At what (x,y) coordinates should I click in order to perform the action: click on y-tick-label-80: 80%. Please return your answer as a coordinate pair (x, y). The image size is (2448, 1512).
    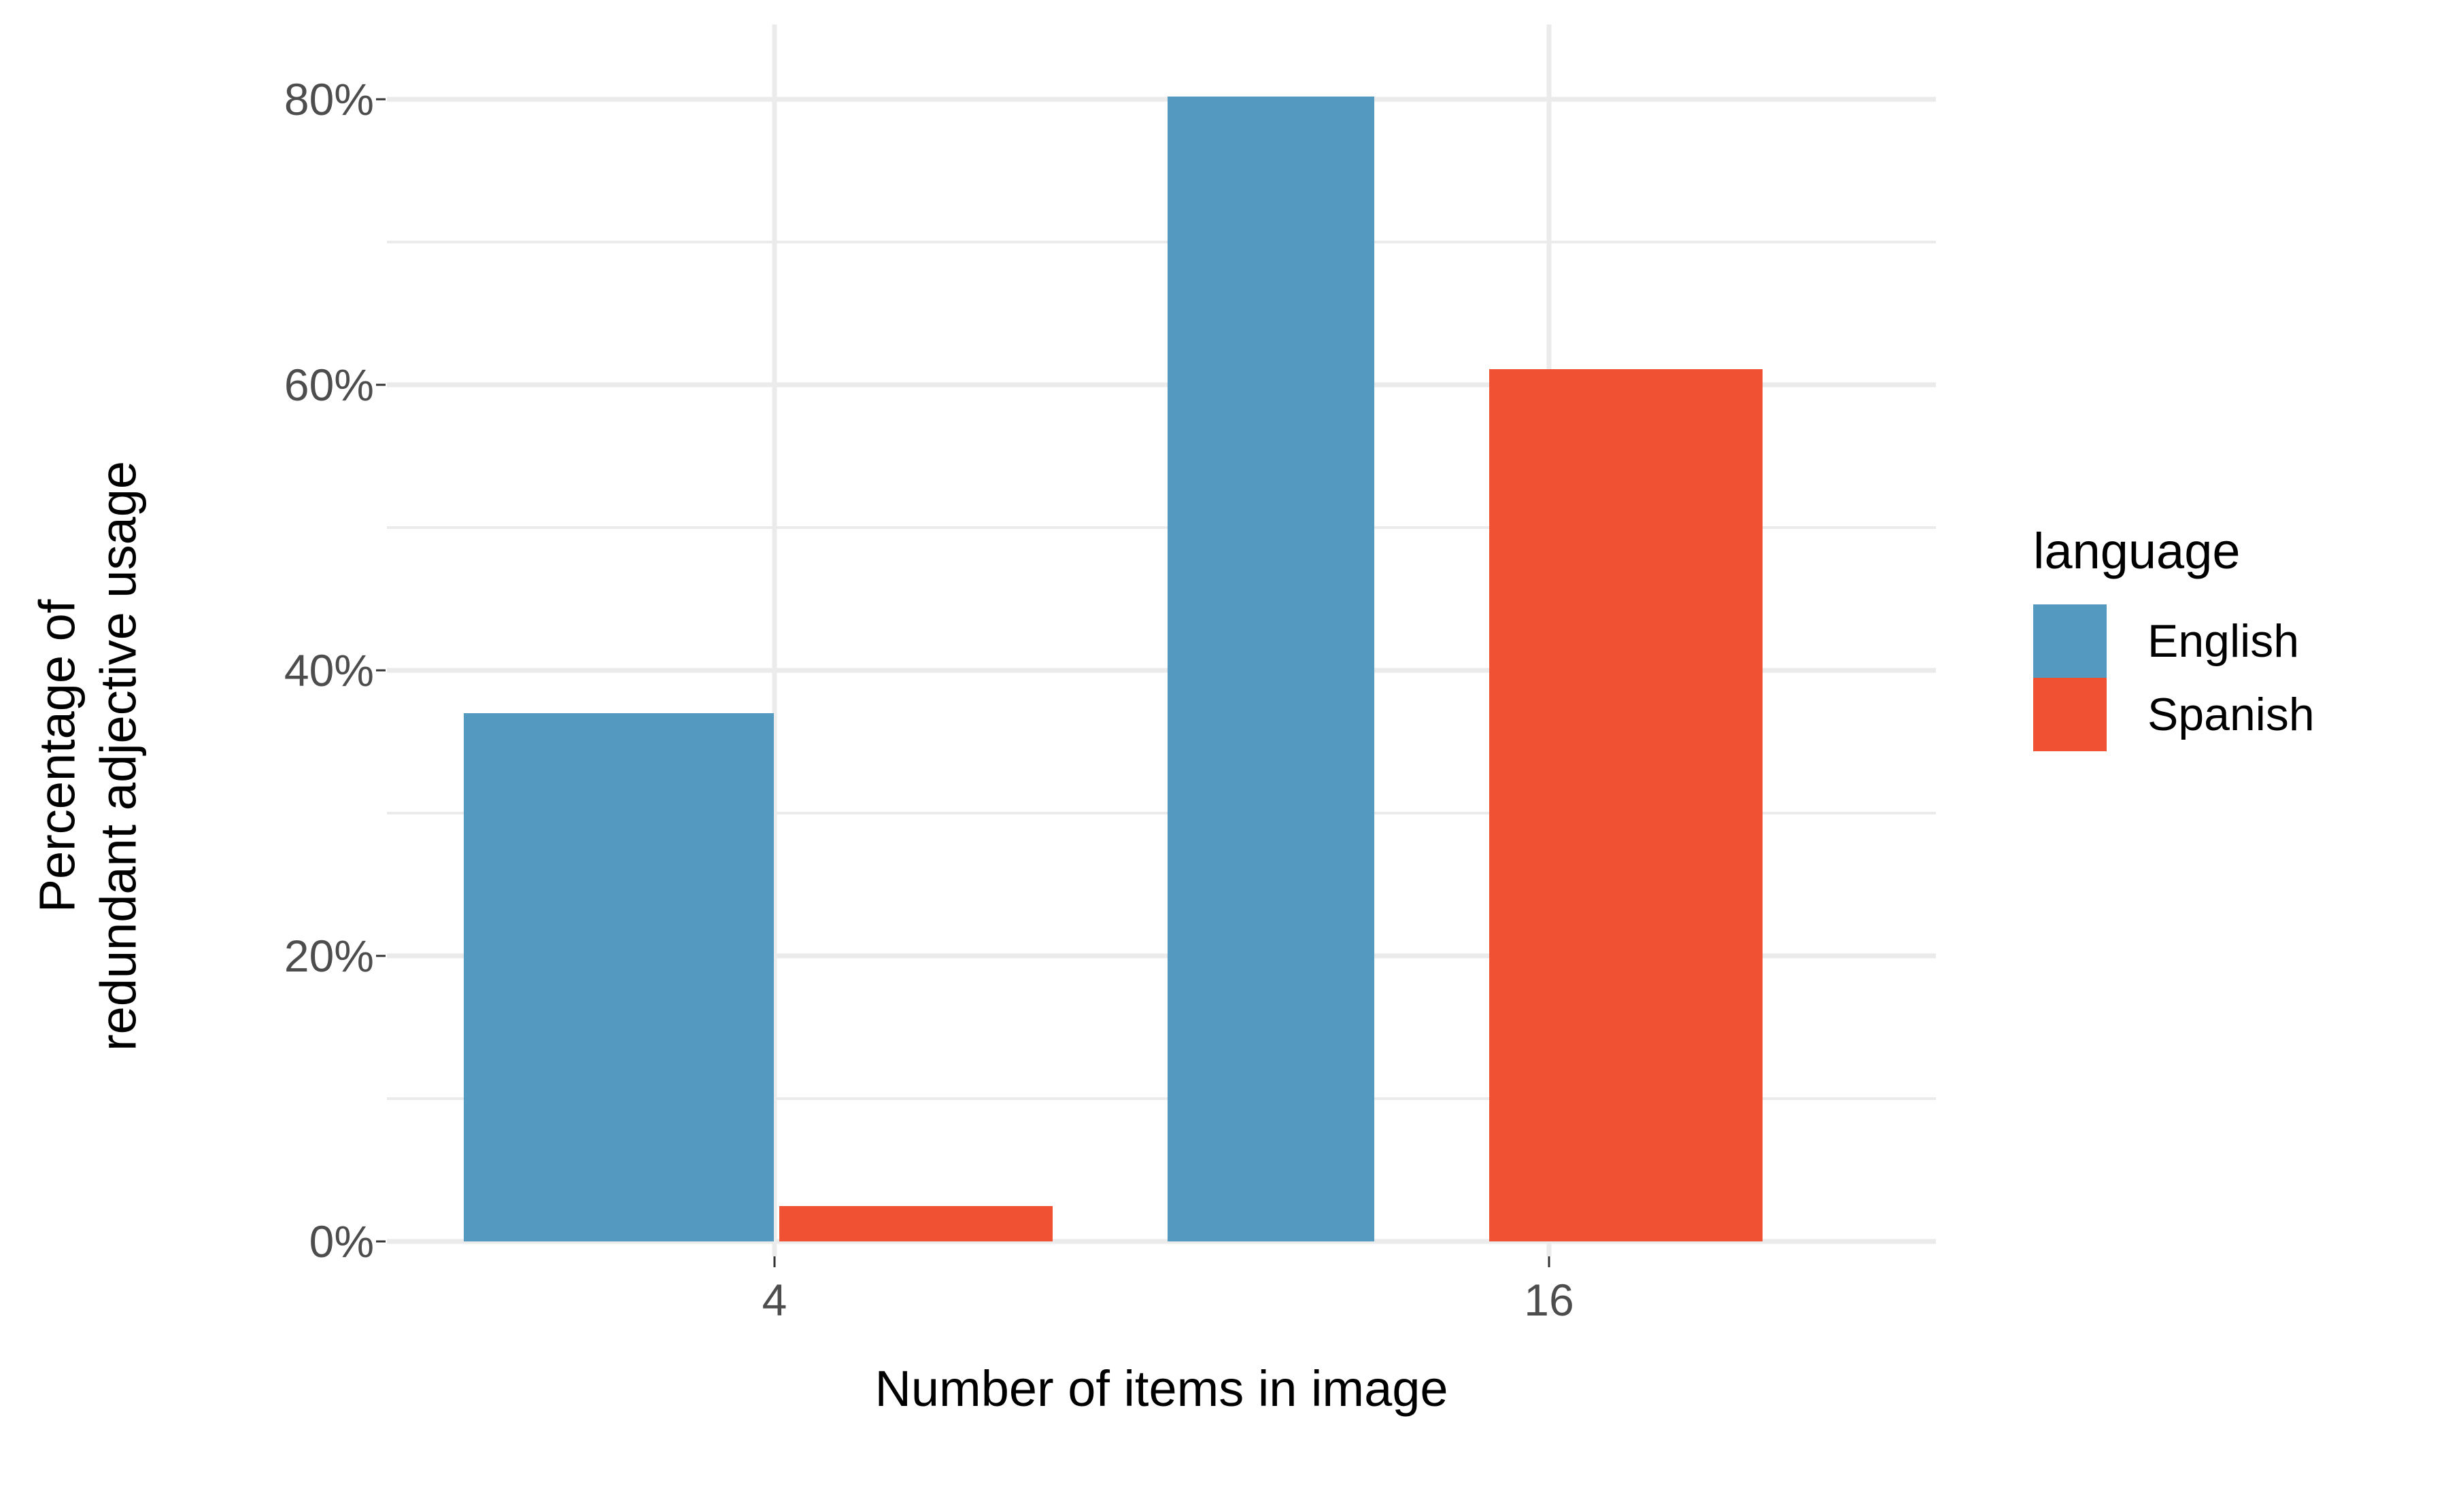
    Looking at the image, I should click on (329, 99).